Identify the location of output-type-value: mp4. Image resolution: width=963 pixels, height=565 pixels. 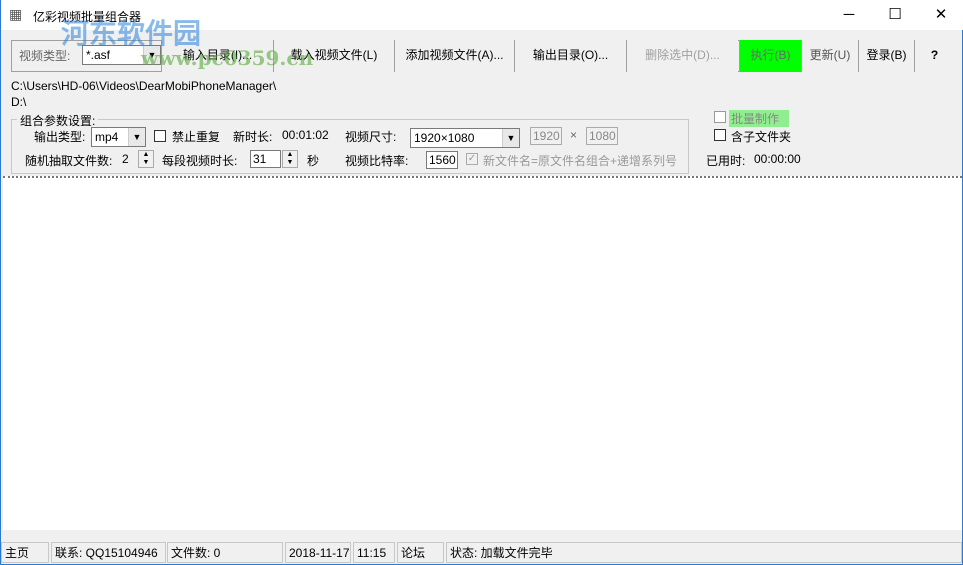
(107, 137).